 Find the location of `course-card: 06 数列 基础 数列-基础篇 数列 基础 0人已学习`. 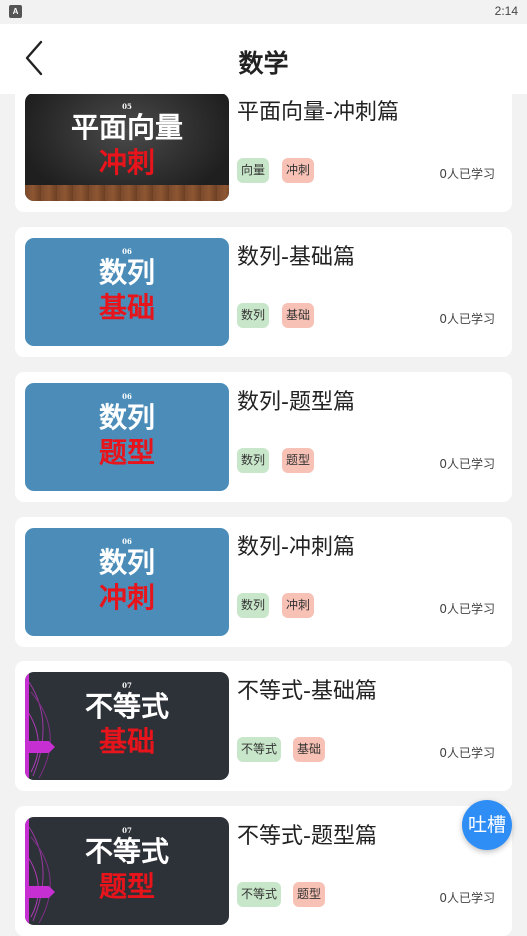

course-card: 06 数列 基础 数列-基础篇 数列 基础 0人已学习 is located at coordinates (263, 292).